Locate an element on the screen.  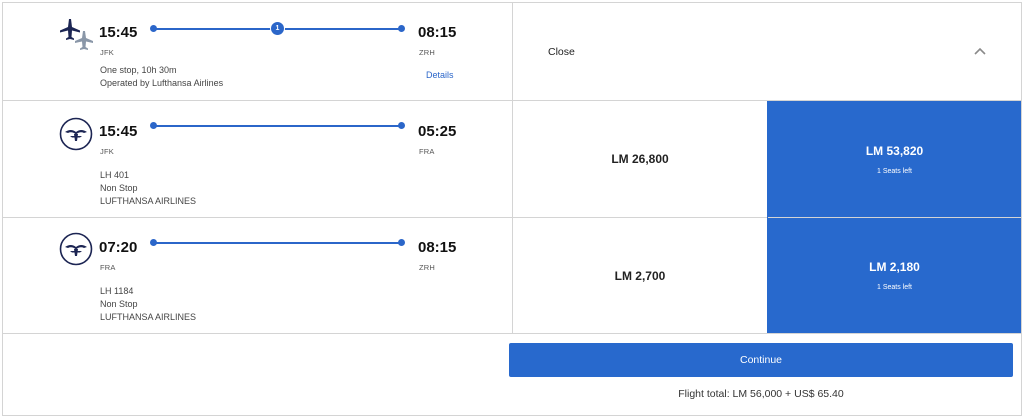
stop-count-badge: 1 is located at coordinates (277, 28).